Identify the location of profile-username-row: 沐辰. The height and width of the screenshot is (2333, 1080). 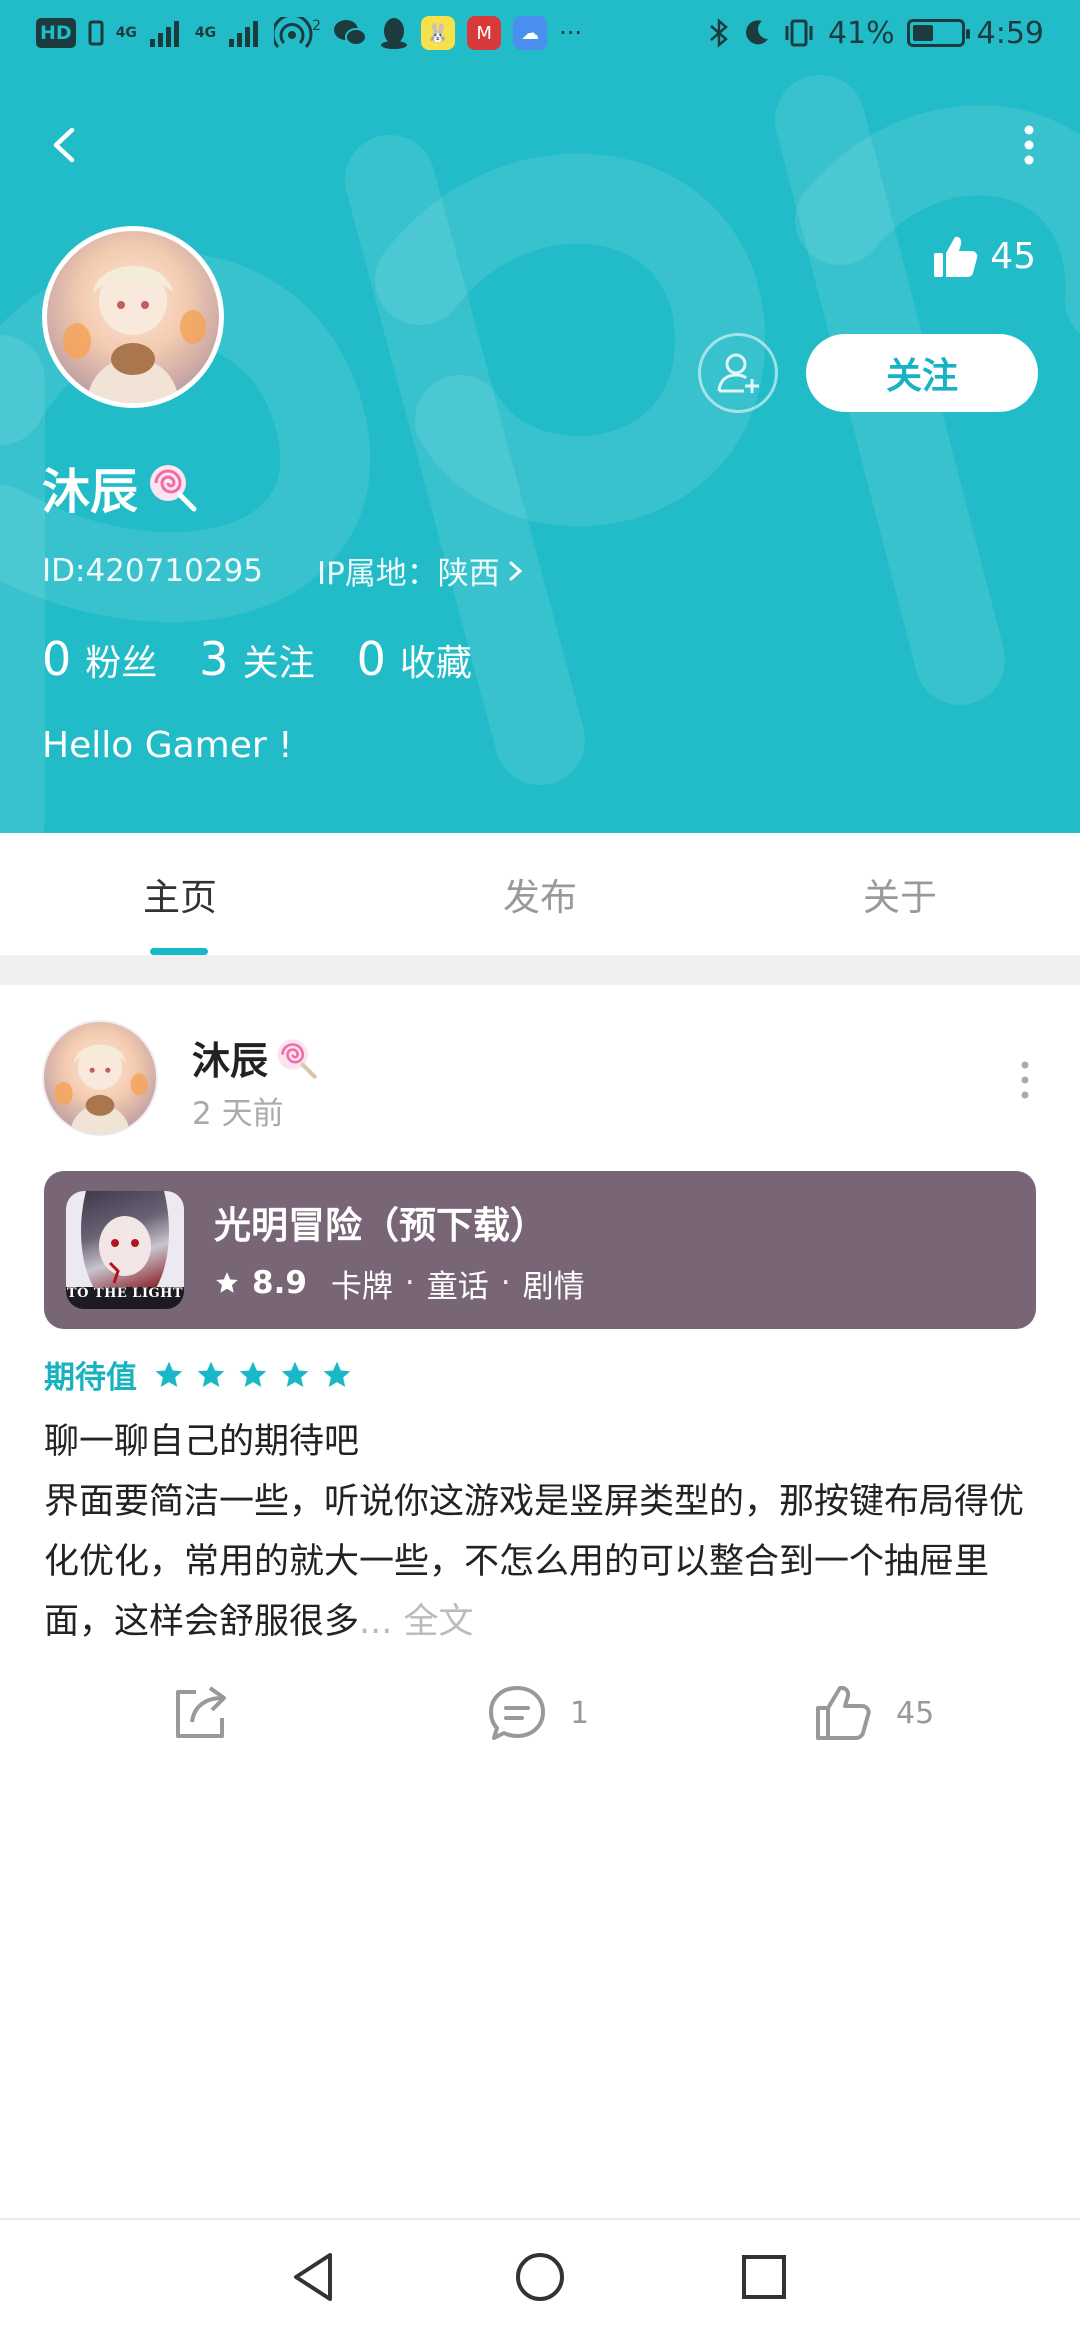
(120, 487).